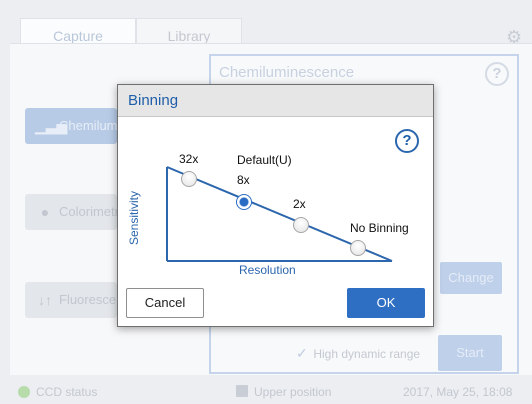 The image size is (532, 404). Describe the element at coordinates (45, 300) in the screenshot. I see `up-down-arrows-icon: ↓↑` at that location.